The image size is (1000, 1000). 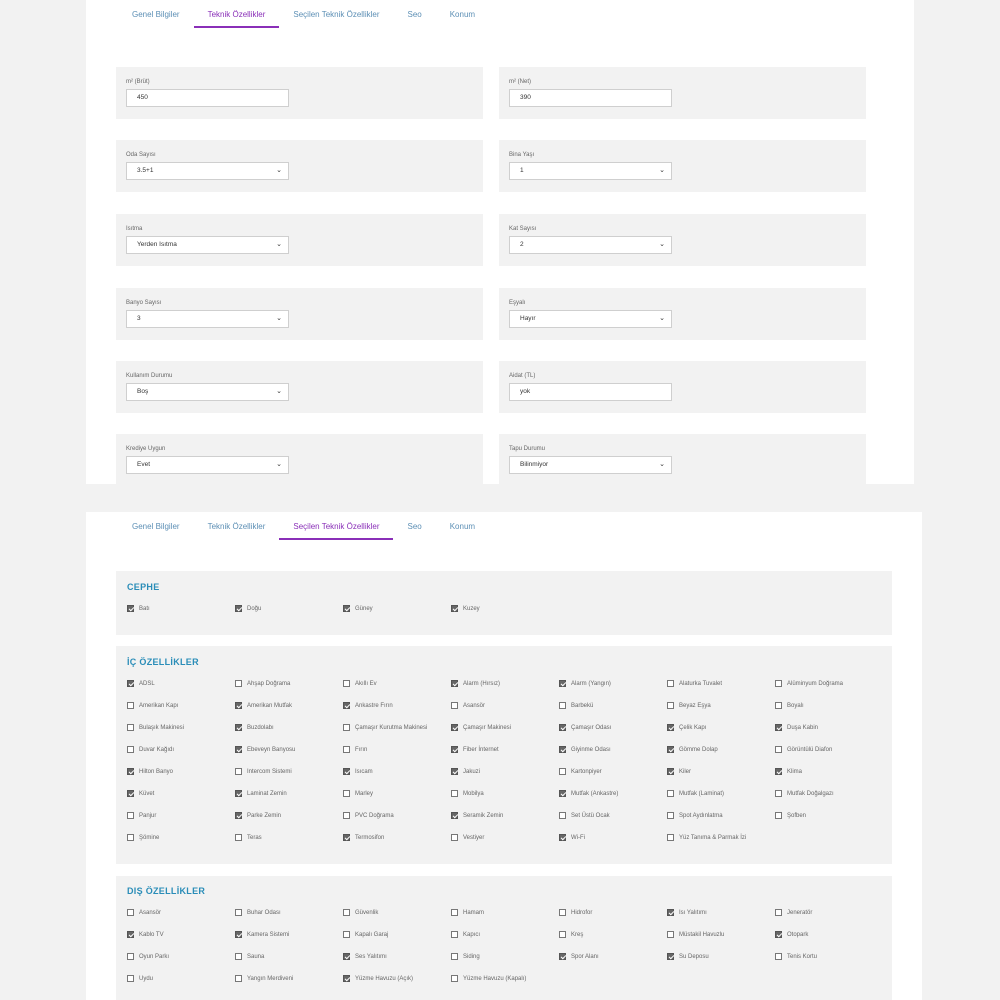 I want to click on checkbox-duvar-kag-d: Duvar Kağıdı, so click(x=150, y=750).